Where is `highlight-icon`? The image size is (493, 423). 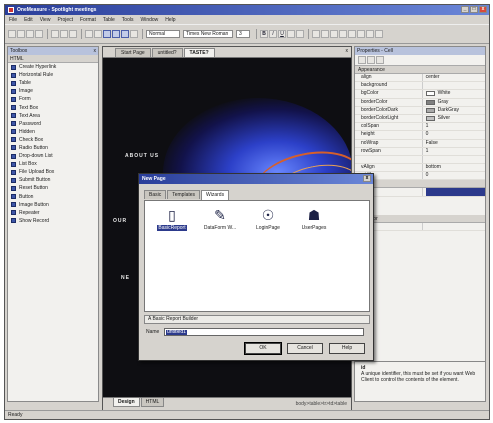
highlight-icon is located at coordinates (300, 34).